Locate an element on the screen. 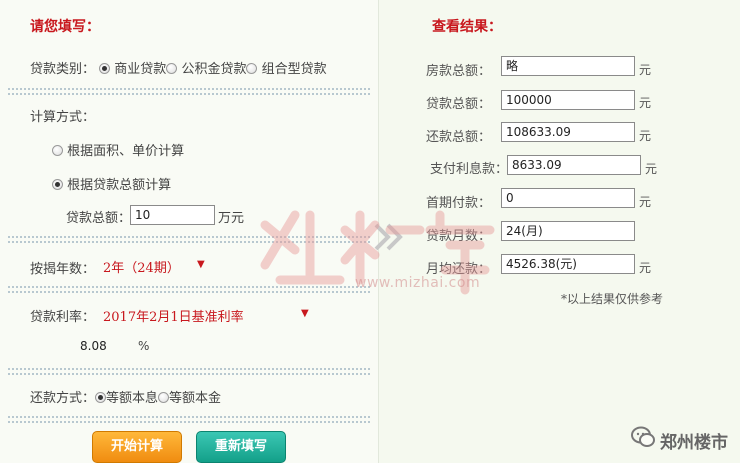 The height and width of the screenshot is (463, 740). loan-type-fund-label: 公积金贷款 is located at coordinates (213, 69).